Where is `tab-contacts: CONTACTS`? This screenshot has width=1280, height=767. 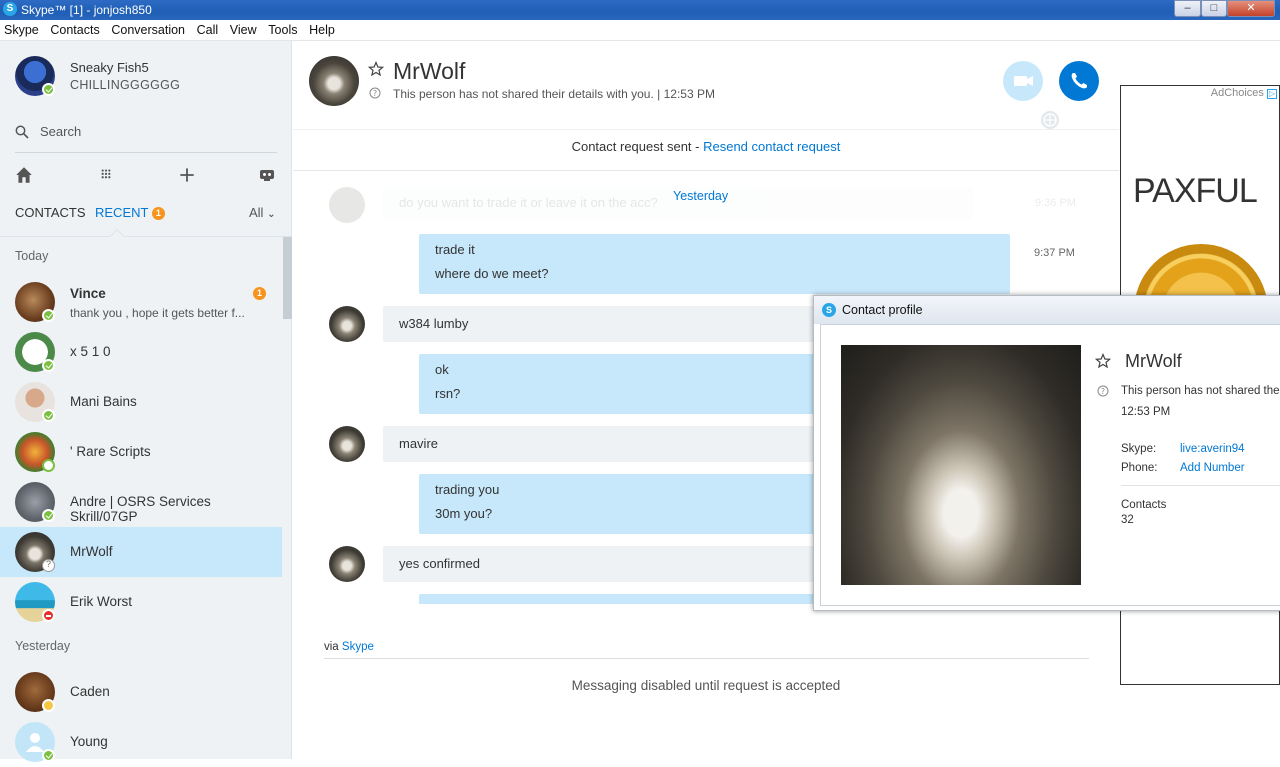 tab-contacts: CONTACTS is located at coordinates (50, 212).